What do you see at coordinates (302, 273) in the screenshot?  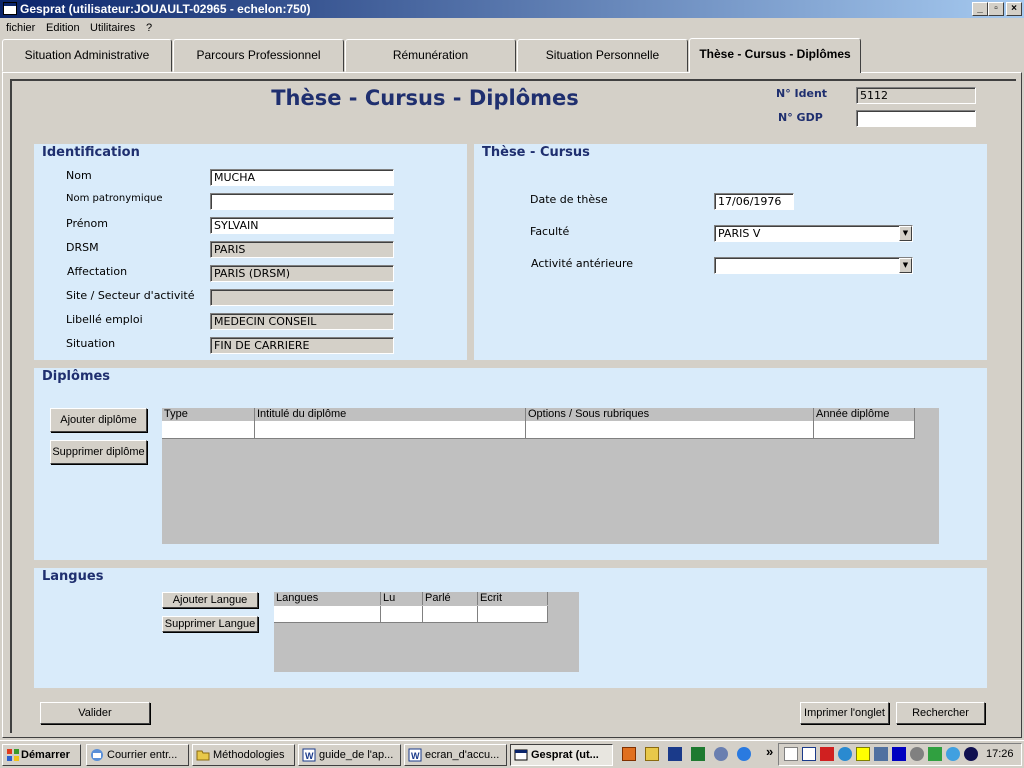 I see `affectation-field: PARIS (DRSM)` at bounding box center [302, 273].